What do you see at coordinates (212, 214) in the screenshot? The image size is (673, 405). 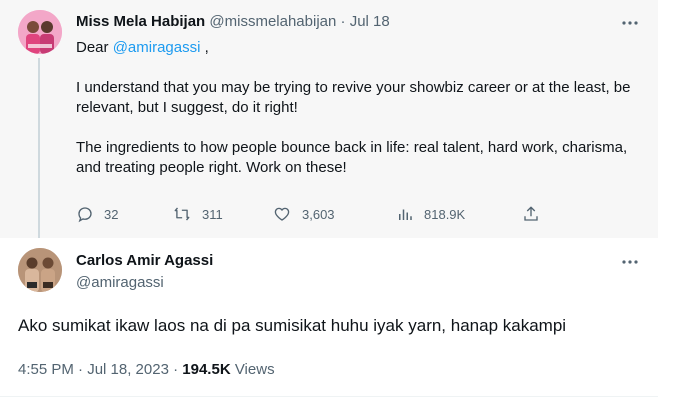 I see `retweet-count: 311` at bounding box center [212, 214].